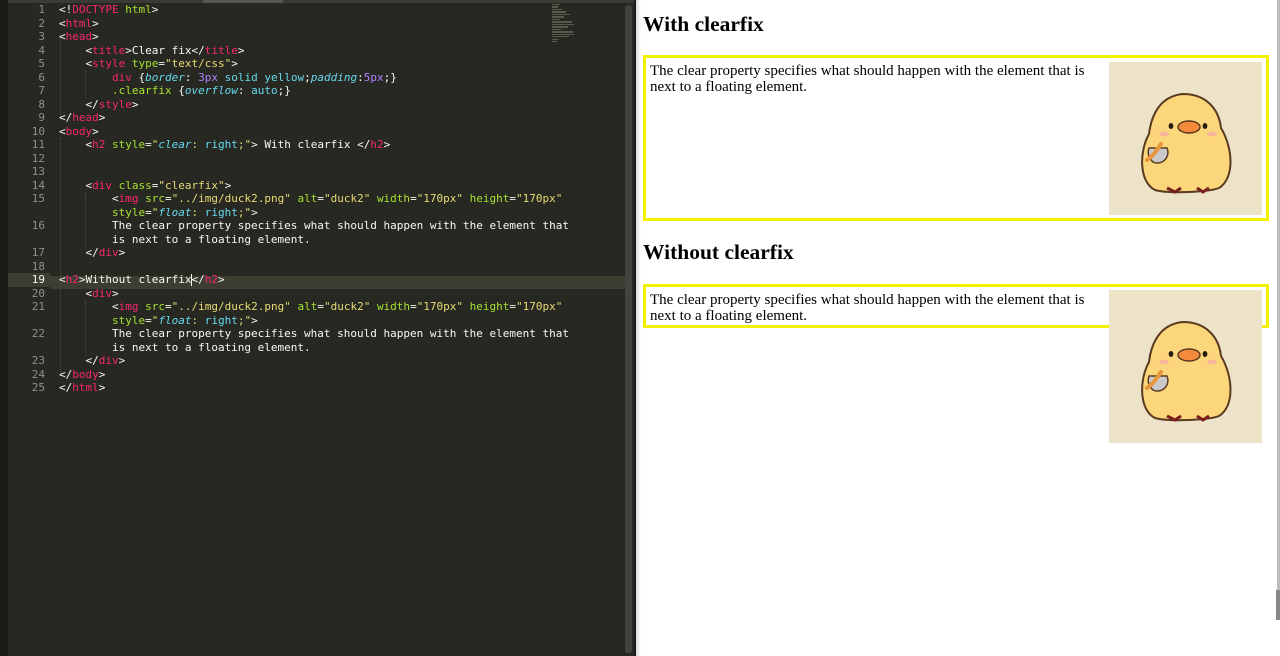  What do you see at coordinates (142, 279) in the screenshot?
I see `code-line: <h2>Without clearfix</h2>` at bounding box center [142, 279].